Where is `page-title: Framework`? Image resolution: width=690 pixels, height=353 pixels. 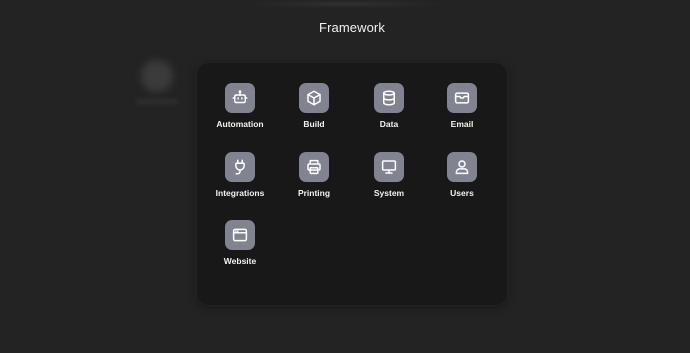 page-title: Framework is located at coordinates (352, 27).